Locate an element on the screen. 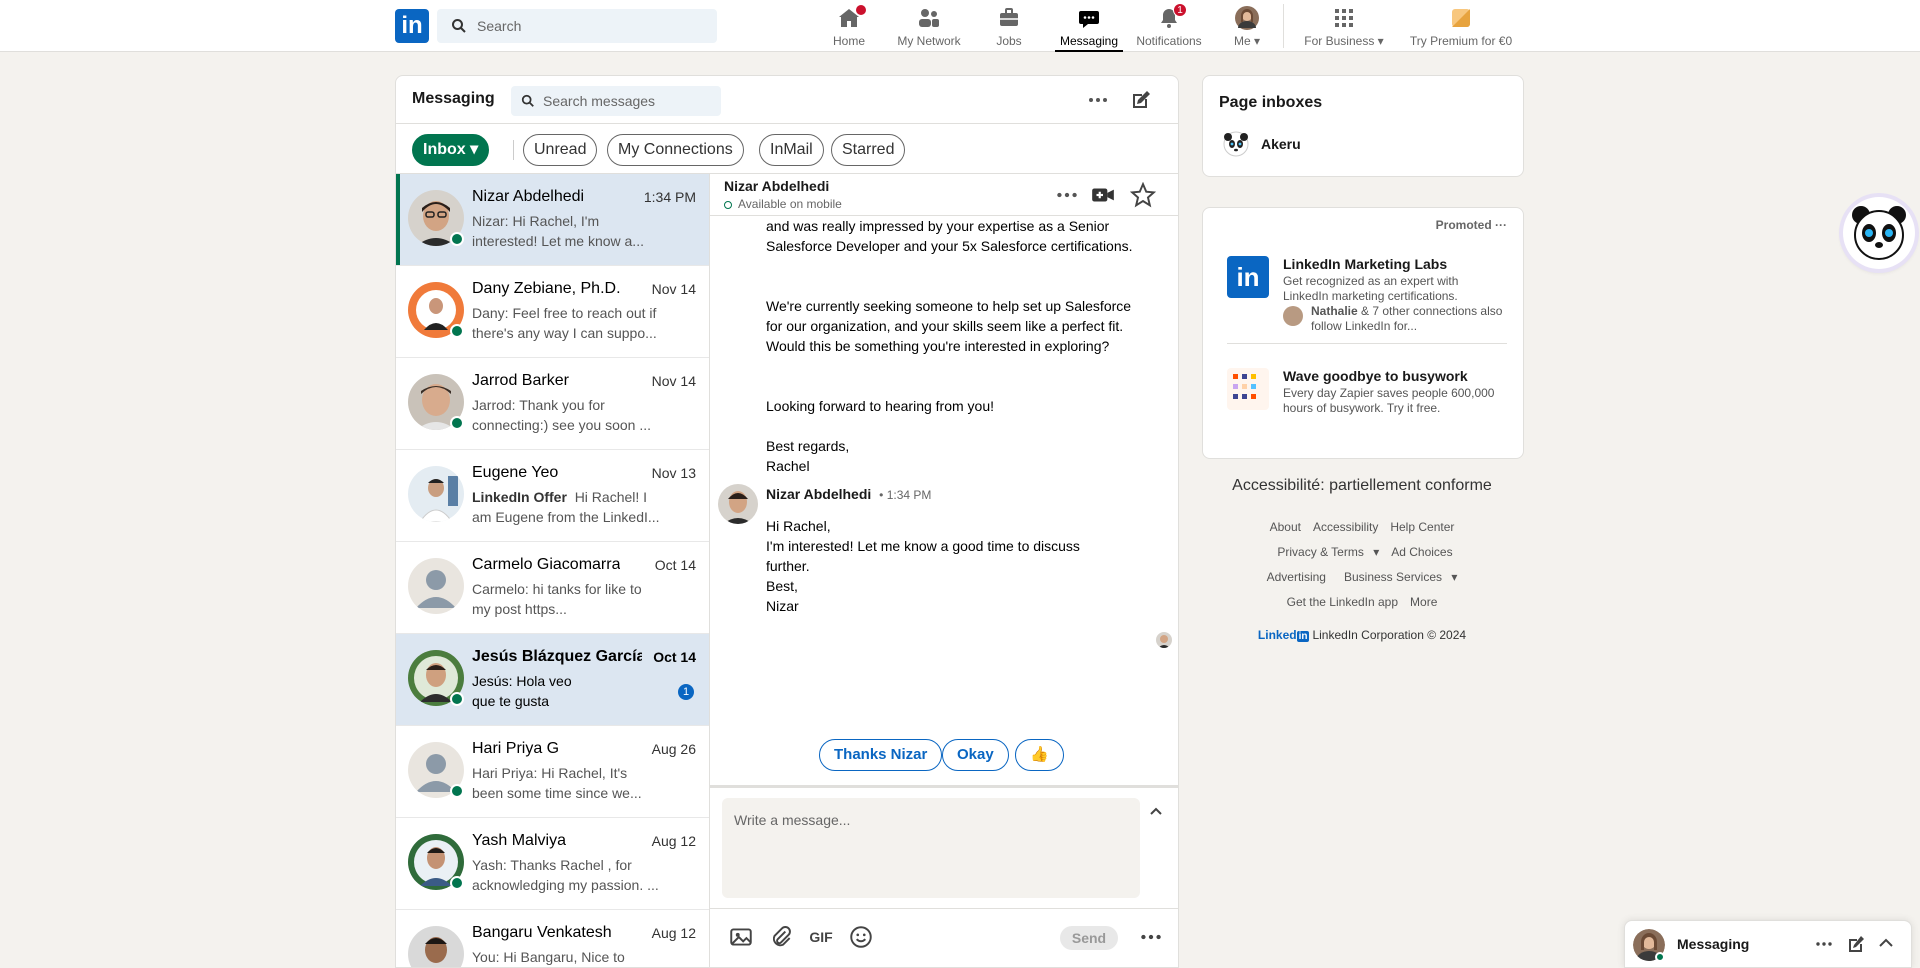  footer-link: Business Services ▾ is located at coordinates (1397, 577).